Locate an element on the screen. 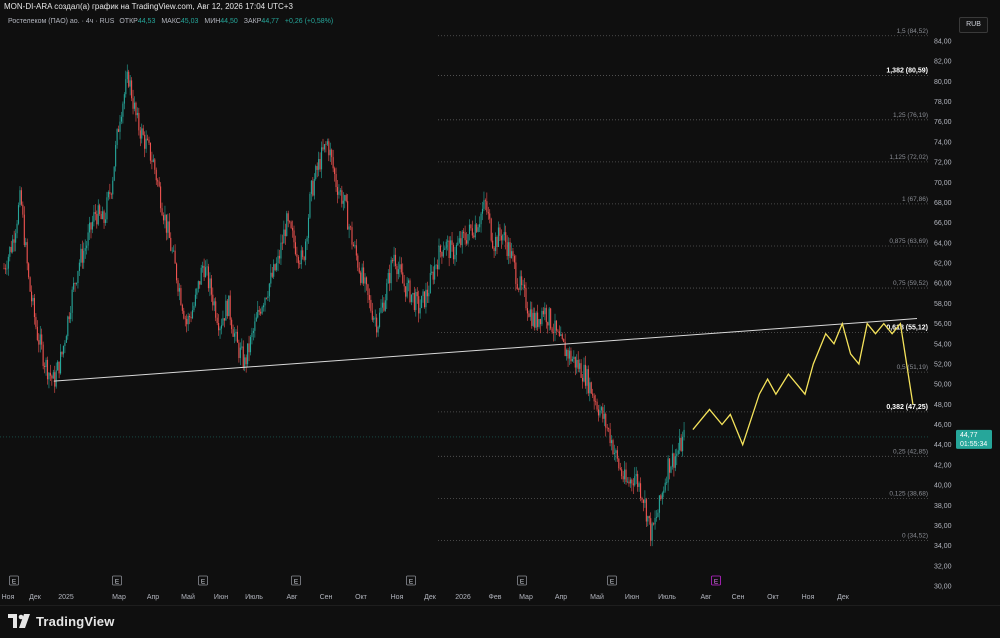 The height and width of the screenshot is (638, 1000). fib-level-label: 0,5 (51,19) is located at coordinates (912, 367).